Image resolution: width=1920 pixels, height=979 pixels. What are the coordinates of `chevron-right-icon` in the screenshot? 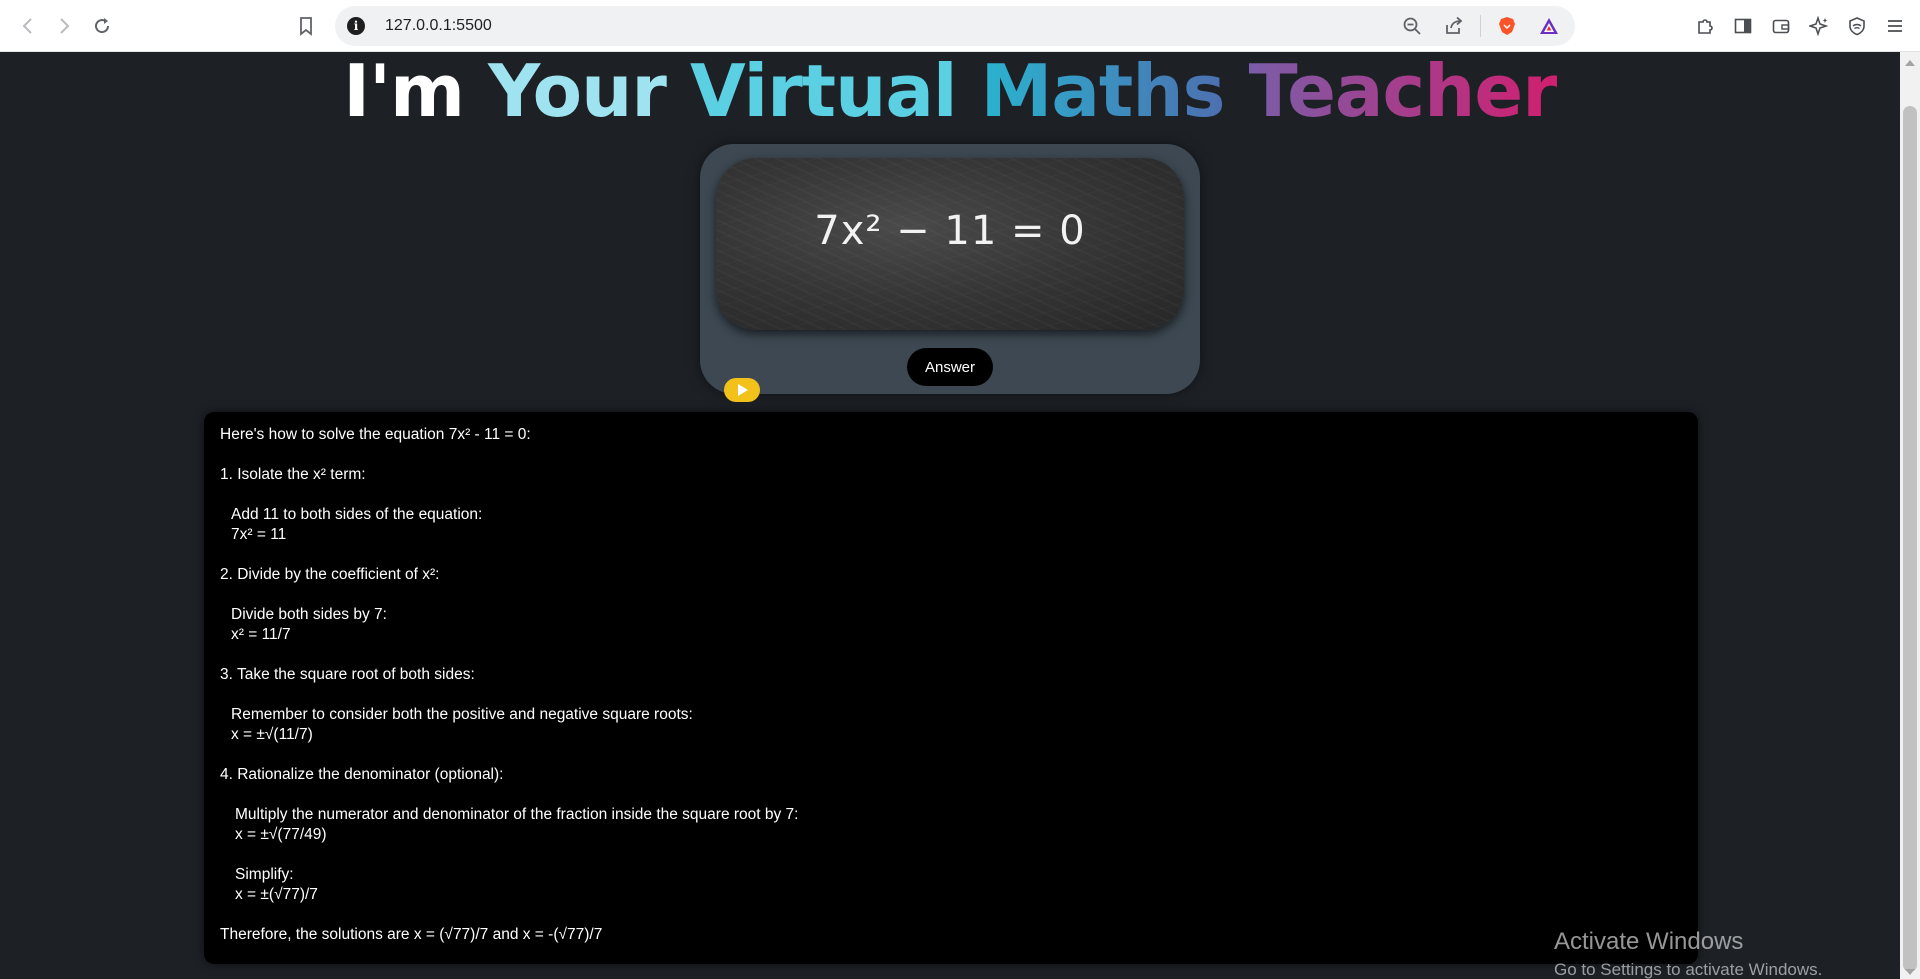 It's located at (65, 26).